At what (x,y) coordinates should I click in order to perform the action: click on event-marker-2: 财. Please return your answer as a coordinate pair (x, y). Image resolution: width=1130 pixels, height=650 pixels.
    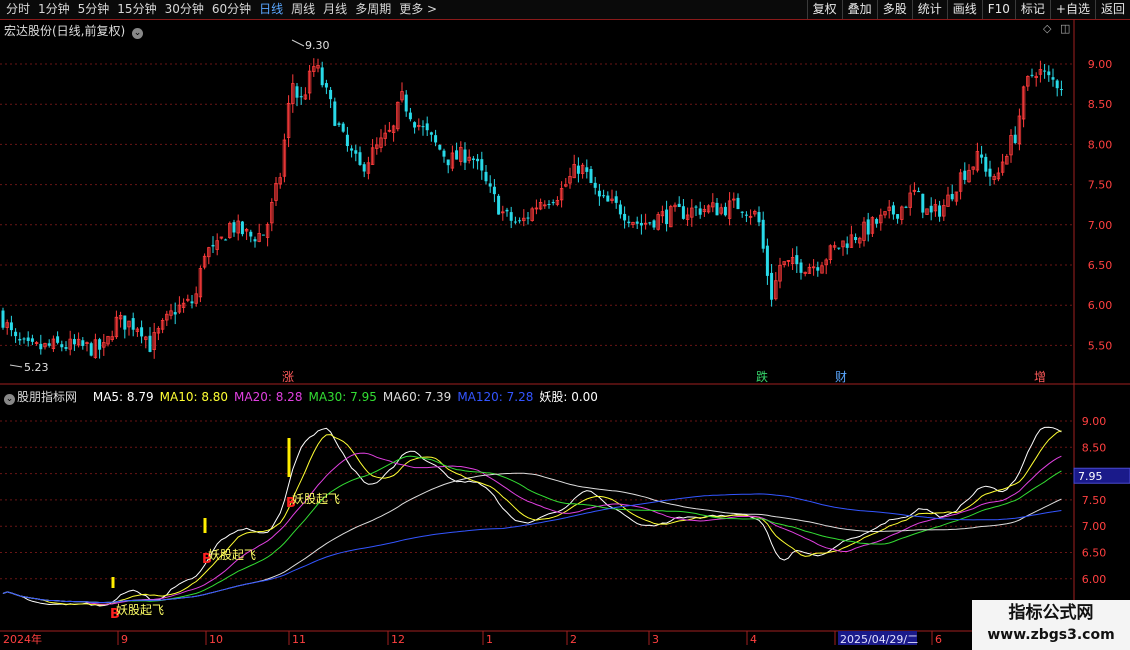
    Looking at the image, I should click on (841, 377).